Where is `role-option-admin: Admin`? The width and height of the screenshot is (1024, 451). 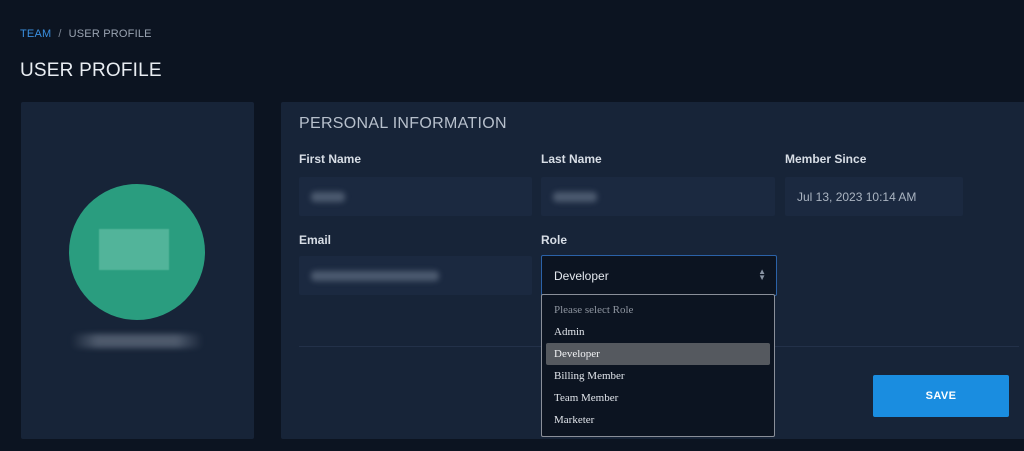
role-option-admin: Admin is located at coordinates (658, 332).